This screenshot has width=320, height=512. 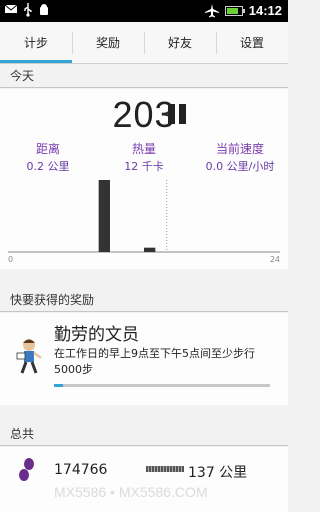 I want to click on watermark: MX5586 • MX5586.COM, so click(x=131, y=492).